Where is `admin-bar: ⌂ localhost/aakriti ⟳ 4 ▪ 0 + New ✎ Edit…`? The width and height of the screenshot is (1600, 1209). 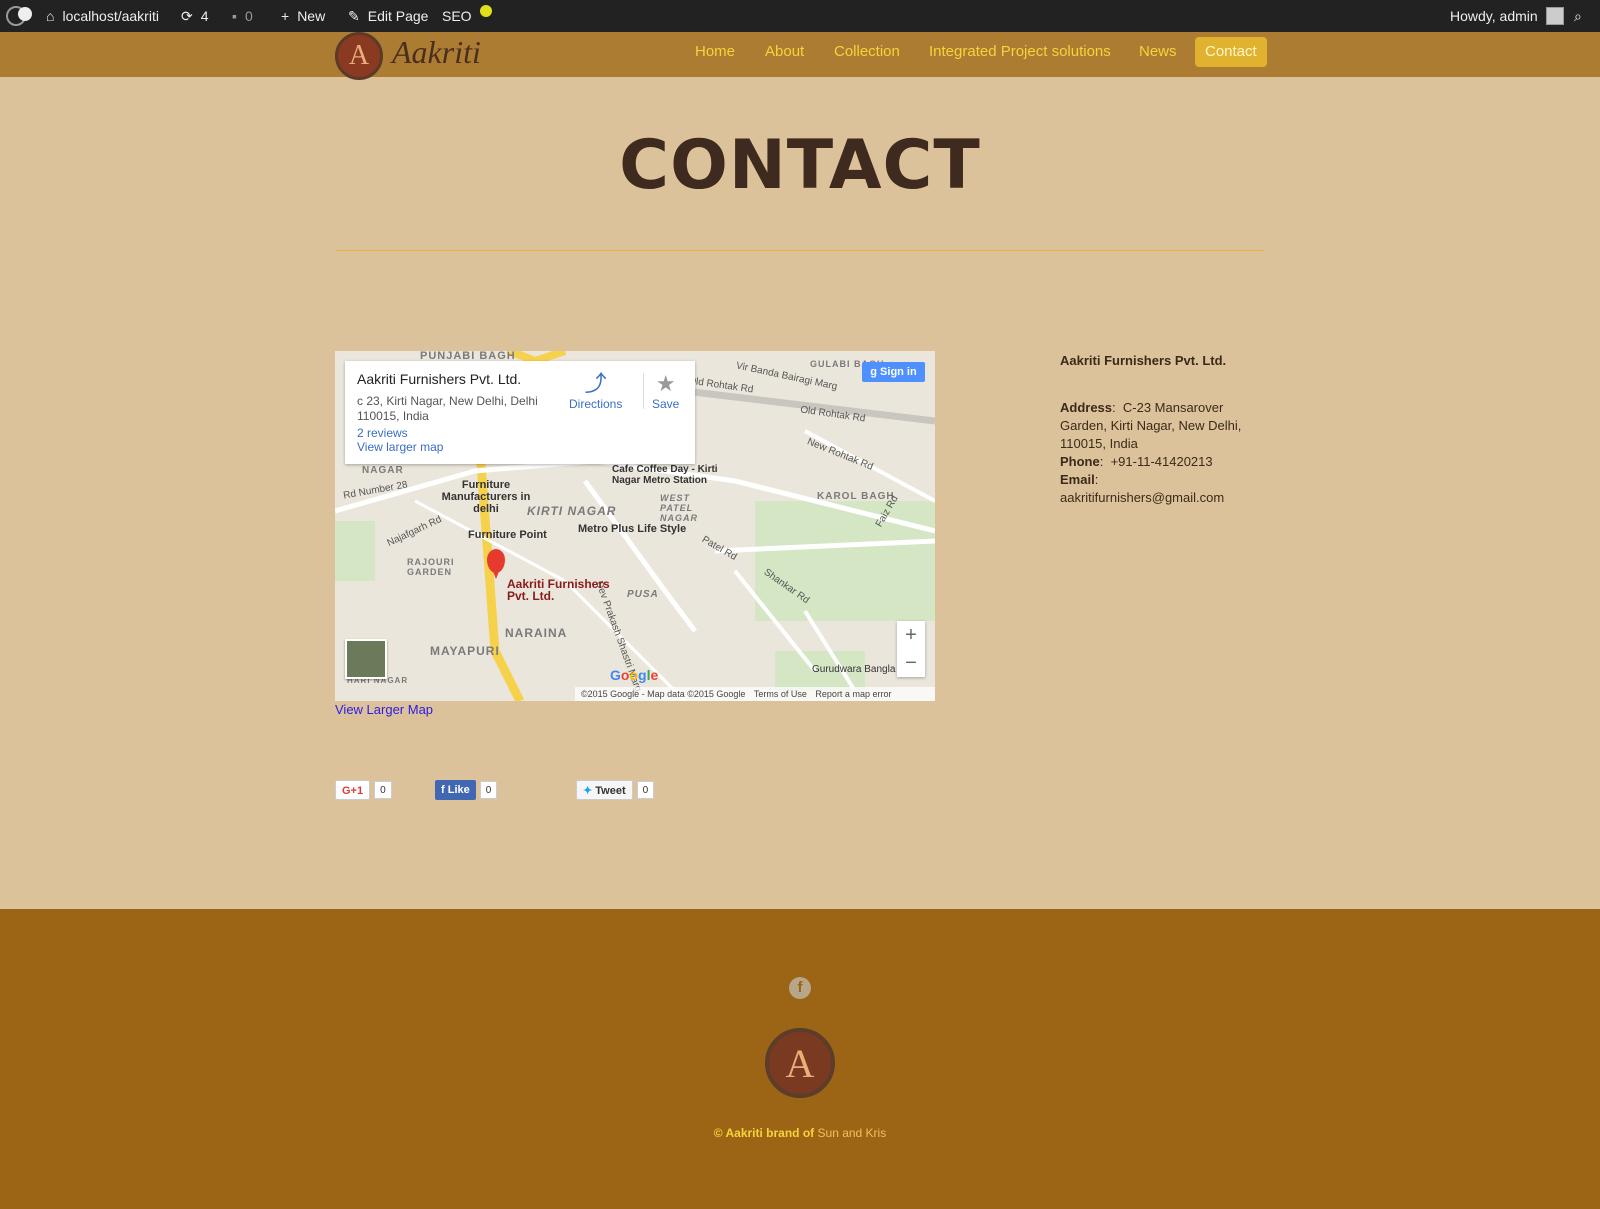 admin-bar: ⌂ localhost/aakriti ⟳ 4 ▪ 0 + New ✎ Edit… is located at coordinates (800, 16).